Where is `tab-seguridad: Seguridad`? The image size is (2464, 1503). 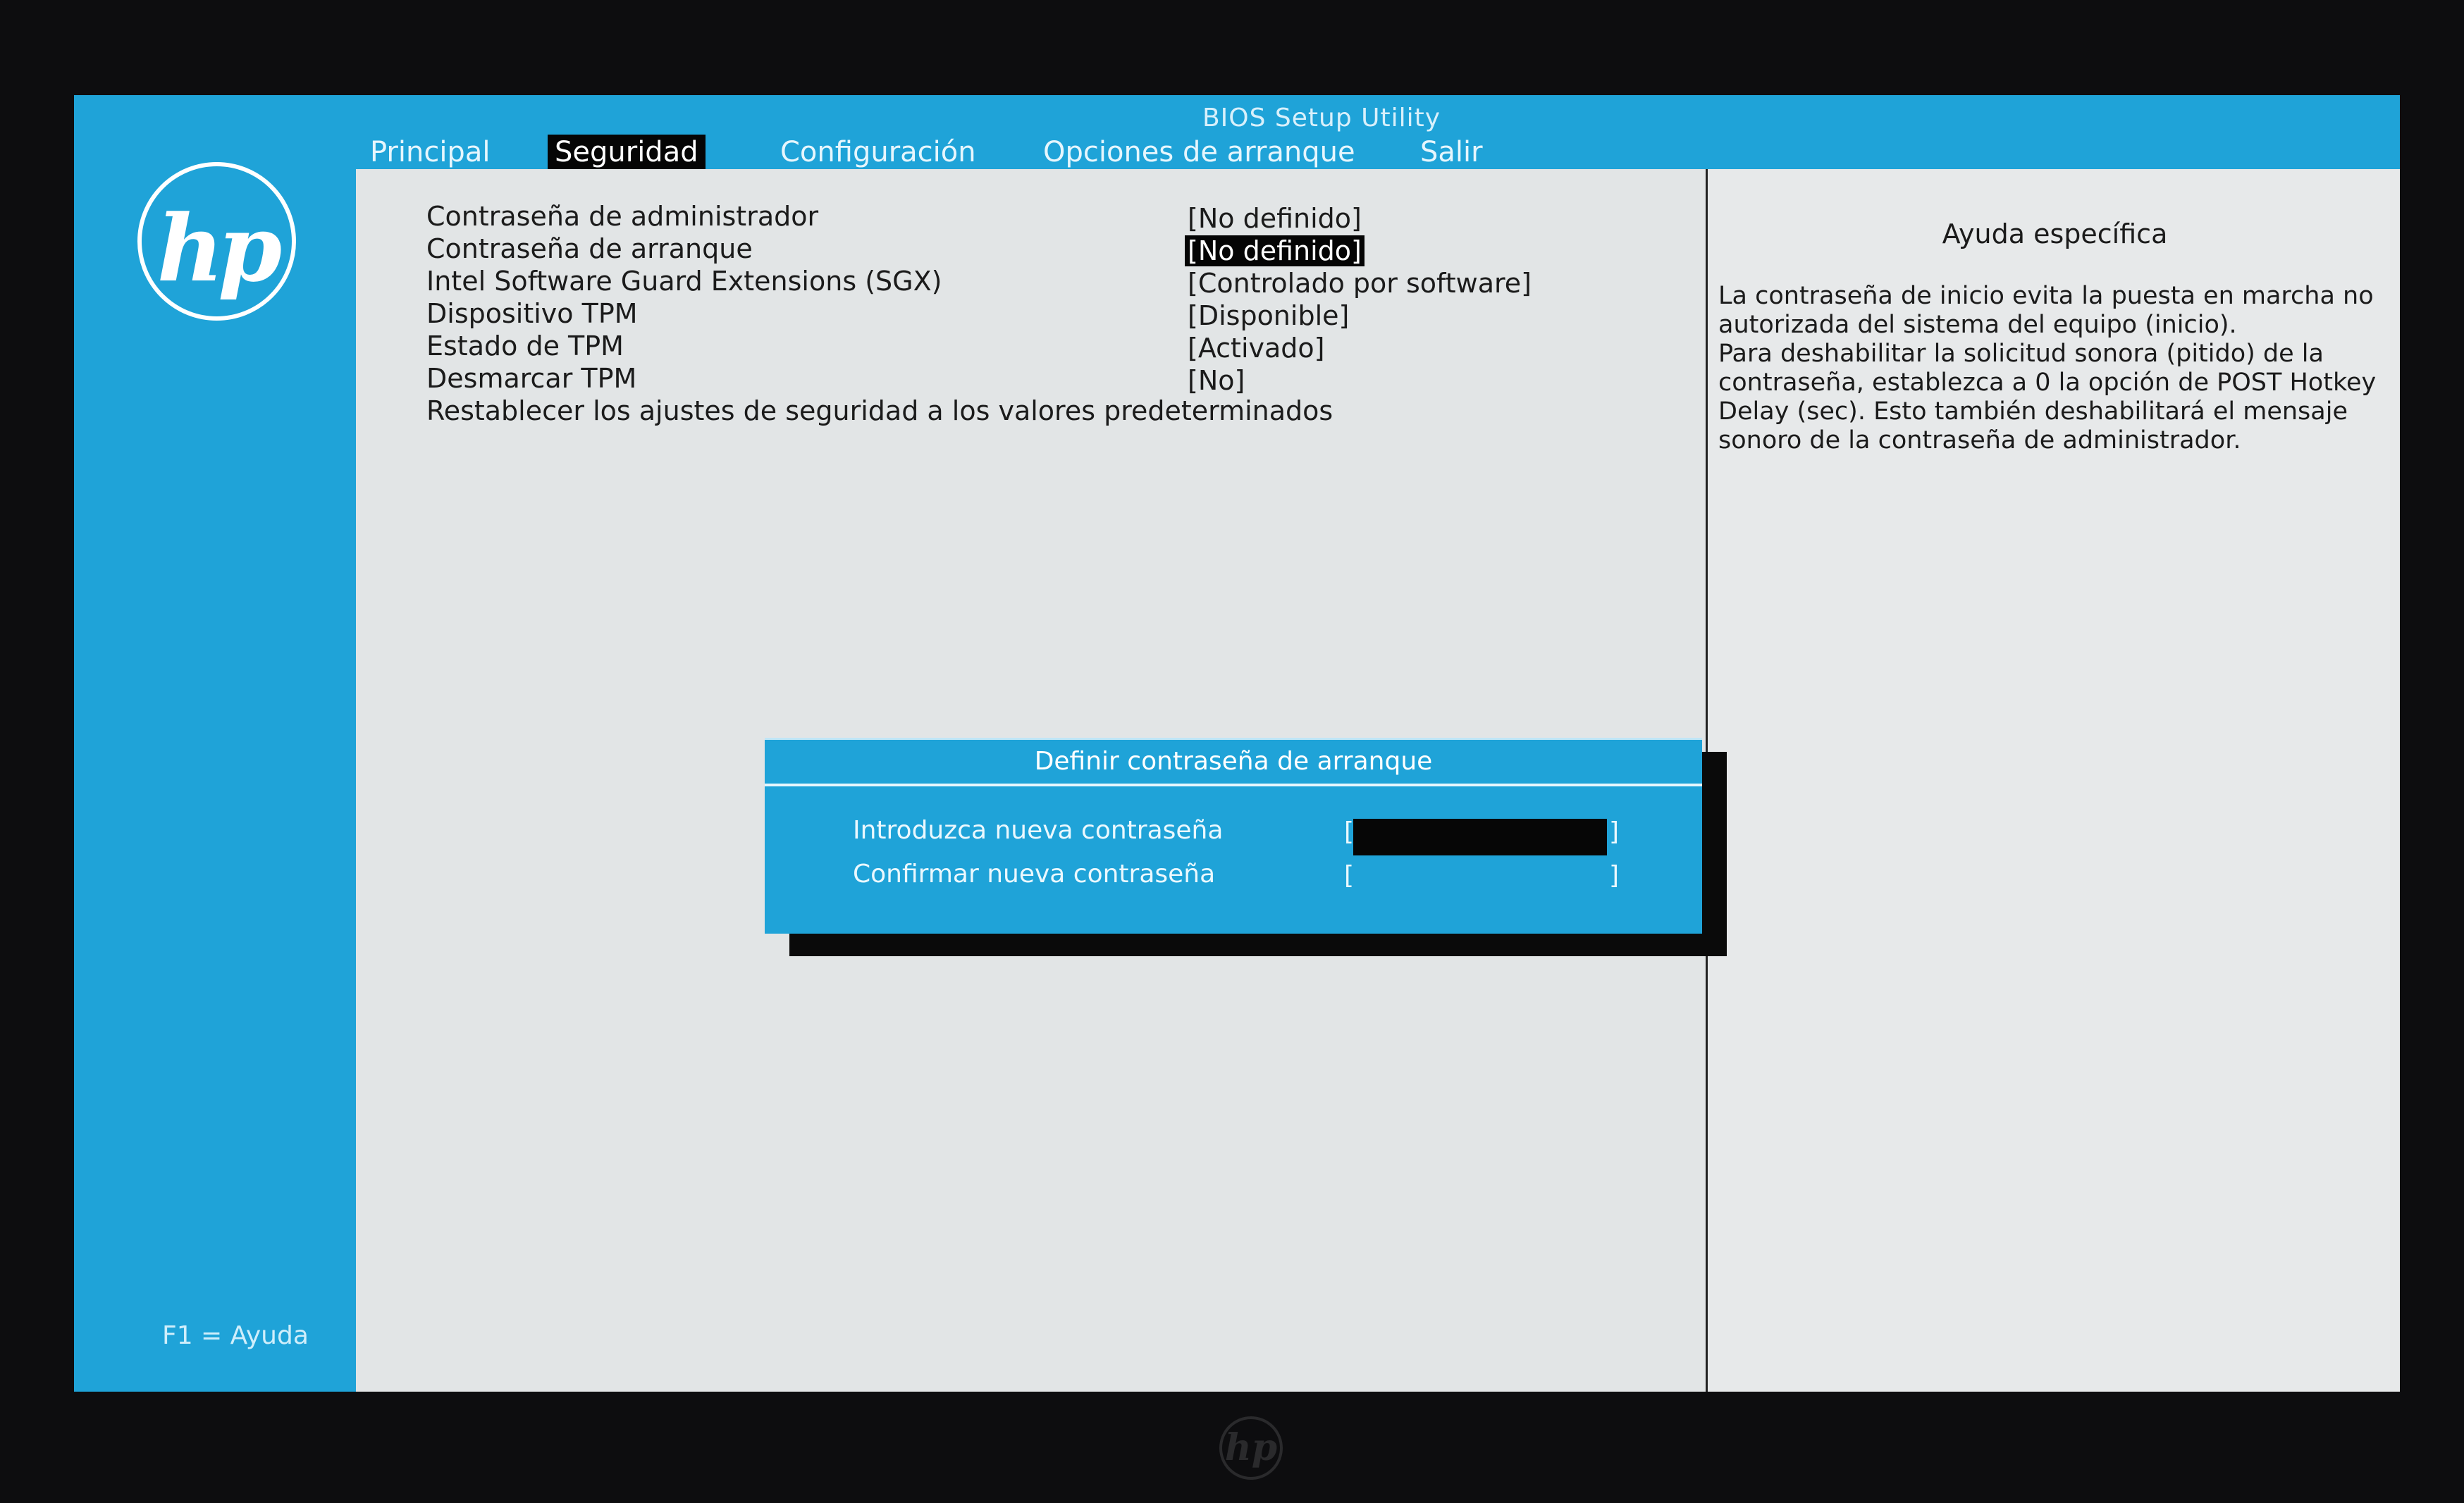
tab-seguridad: Seguridad is located at coordinates (627, 152).